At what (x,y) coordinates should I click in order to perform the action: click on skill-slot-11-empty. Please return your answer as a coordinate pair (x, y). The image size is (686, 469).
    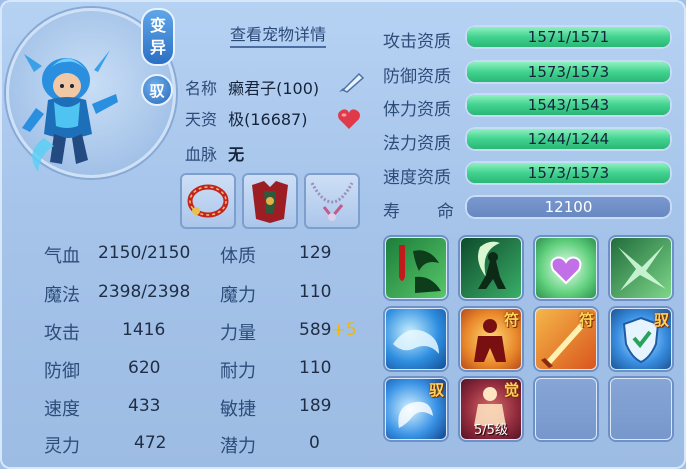
    Looking at the image, I should click on (566, 409).